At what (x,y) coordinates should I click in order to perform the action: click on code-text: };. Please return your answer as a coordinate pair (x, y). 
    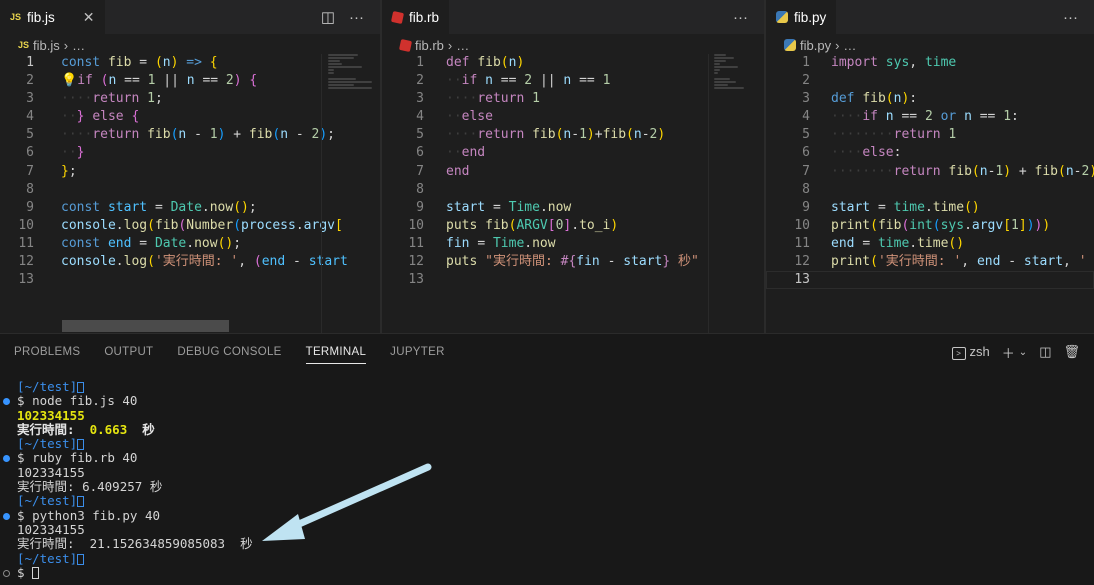
    Looking at the image, I should click on (69, 171).